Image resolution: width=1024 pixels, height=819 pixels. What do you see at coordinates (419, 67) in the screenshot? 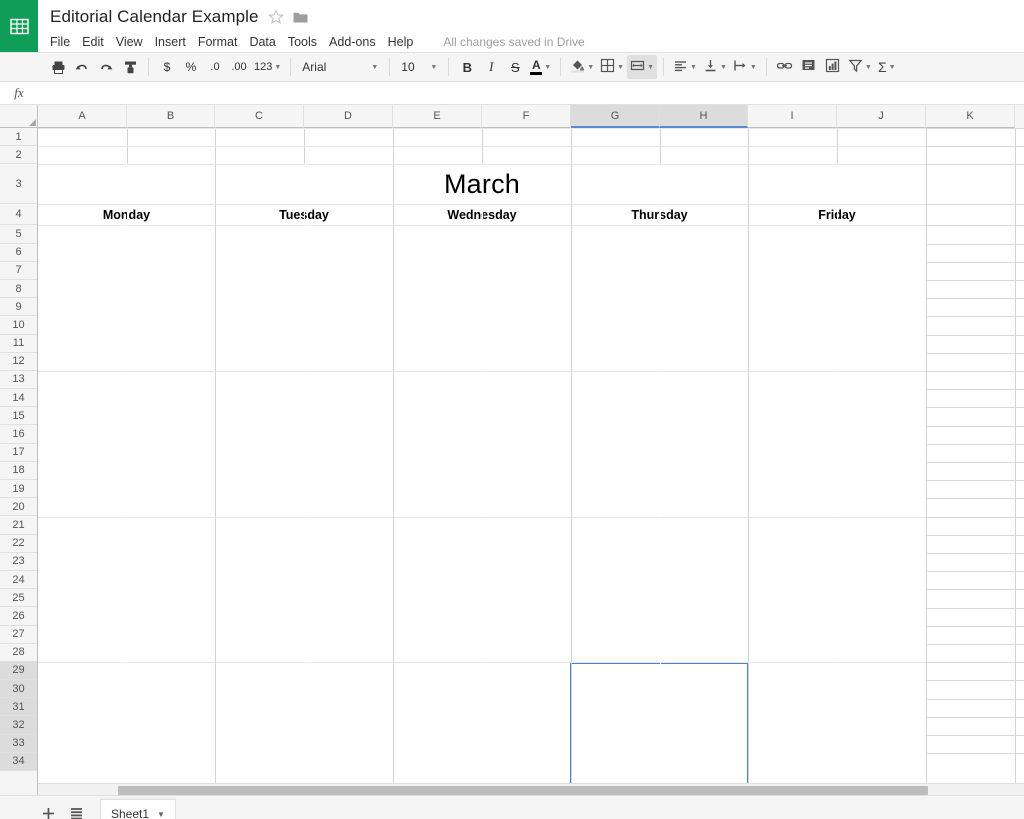
I see `font-size-select: 10 ▼` at bounding box center [419, 67].